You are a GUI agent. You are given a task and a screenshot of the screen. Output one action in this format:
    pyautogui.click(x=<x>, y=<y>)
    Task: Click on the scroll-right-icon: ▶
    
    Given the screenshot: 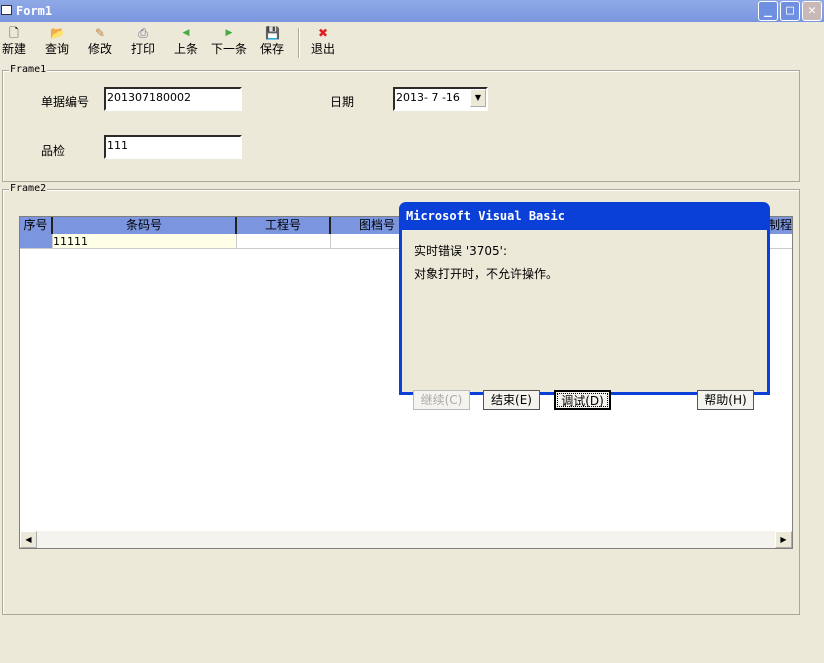 What is the action you would take?
    pyautogui.click(x=783, y=539)
    